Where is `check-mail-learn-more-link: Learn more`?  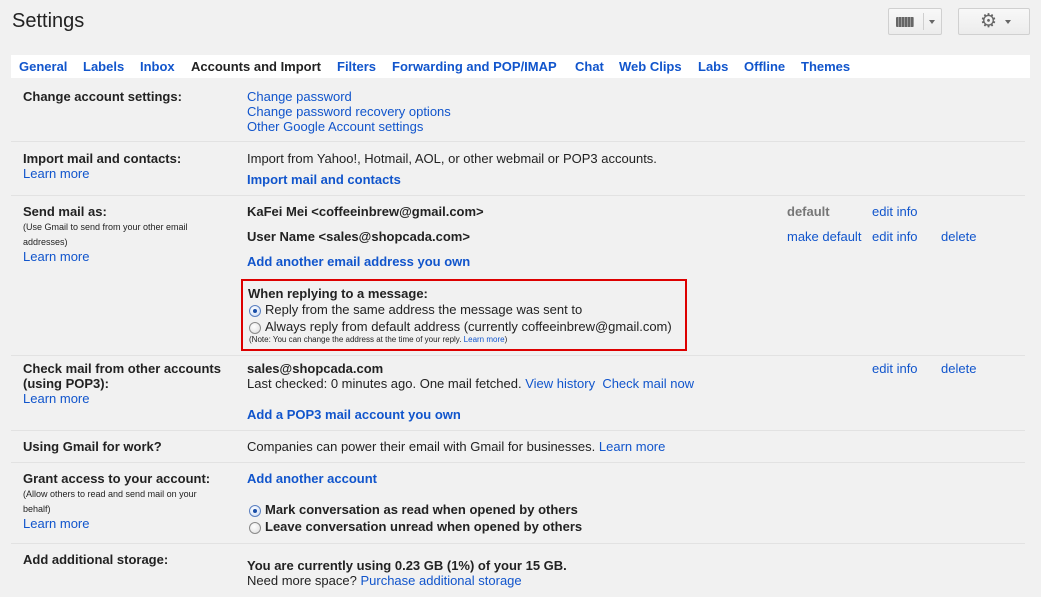
check-mail-learn-more-link: Learn more is located at coordinates (56, 398).